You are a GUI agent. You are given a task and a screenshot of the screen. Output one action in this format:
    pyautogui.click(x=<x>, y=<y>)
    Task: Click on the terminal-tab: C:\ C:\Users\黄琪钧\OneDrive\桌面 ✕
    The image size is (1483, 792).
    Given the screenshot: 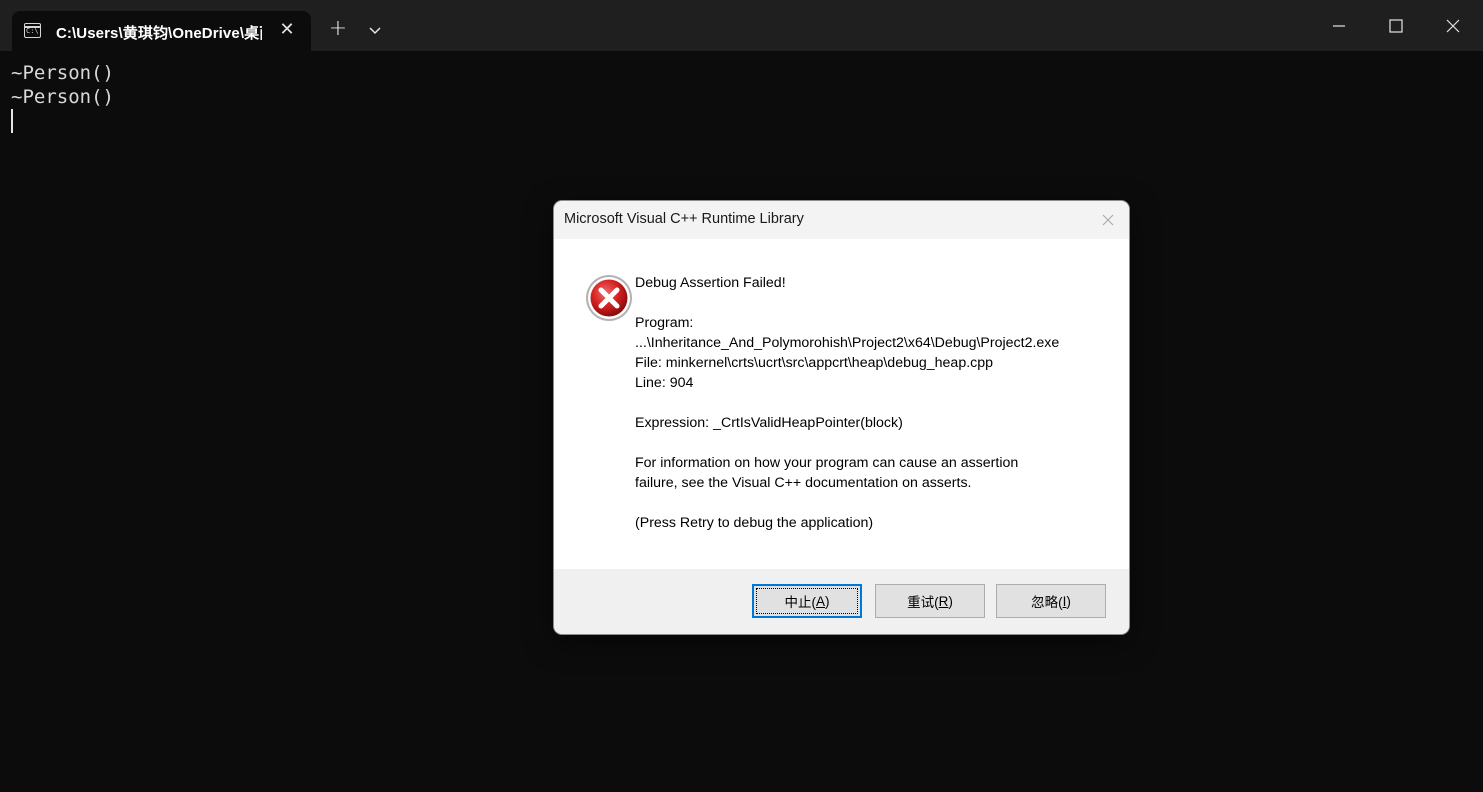 What is the action you would take?
    pyautogui.click(x=161, y=31)
    